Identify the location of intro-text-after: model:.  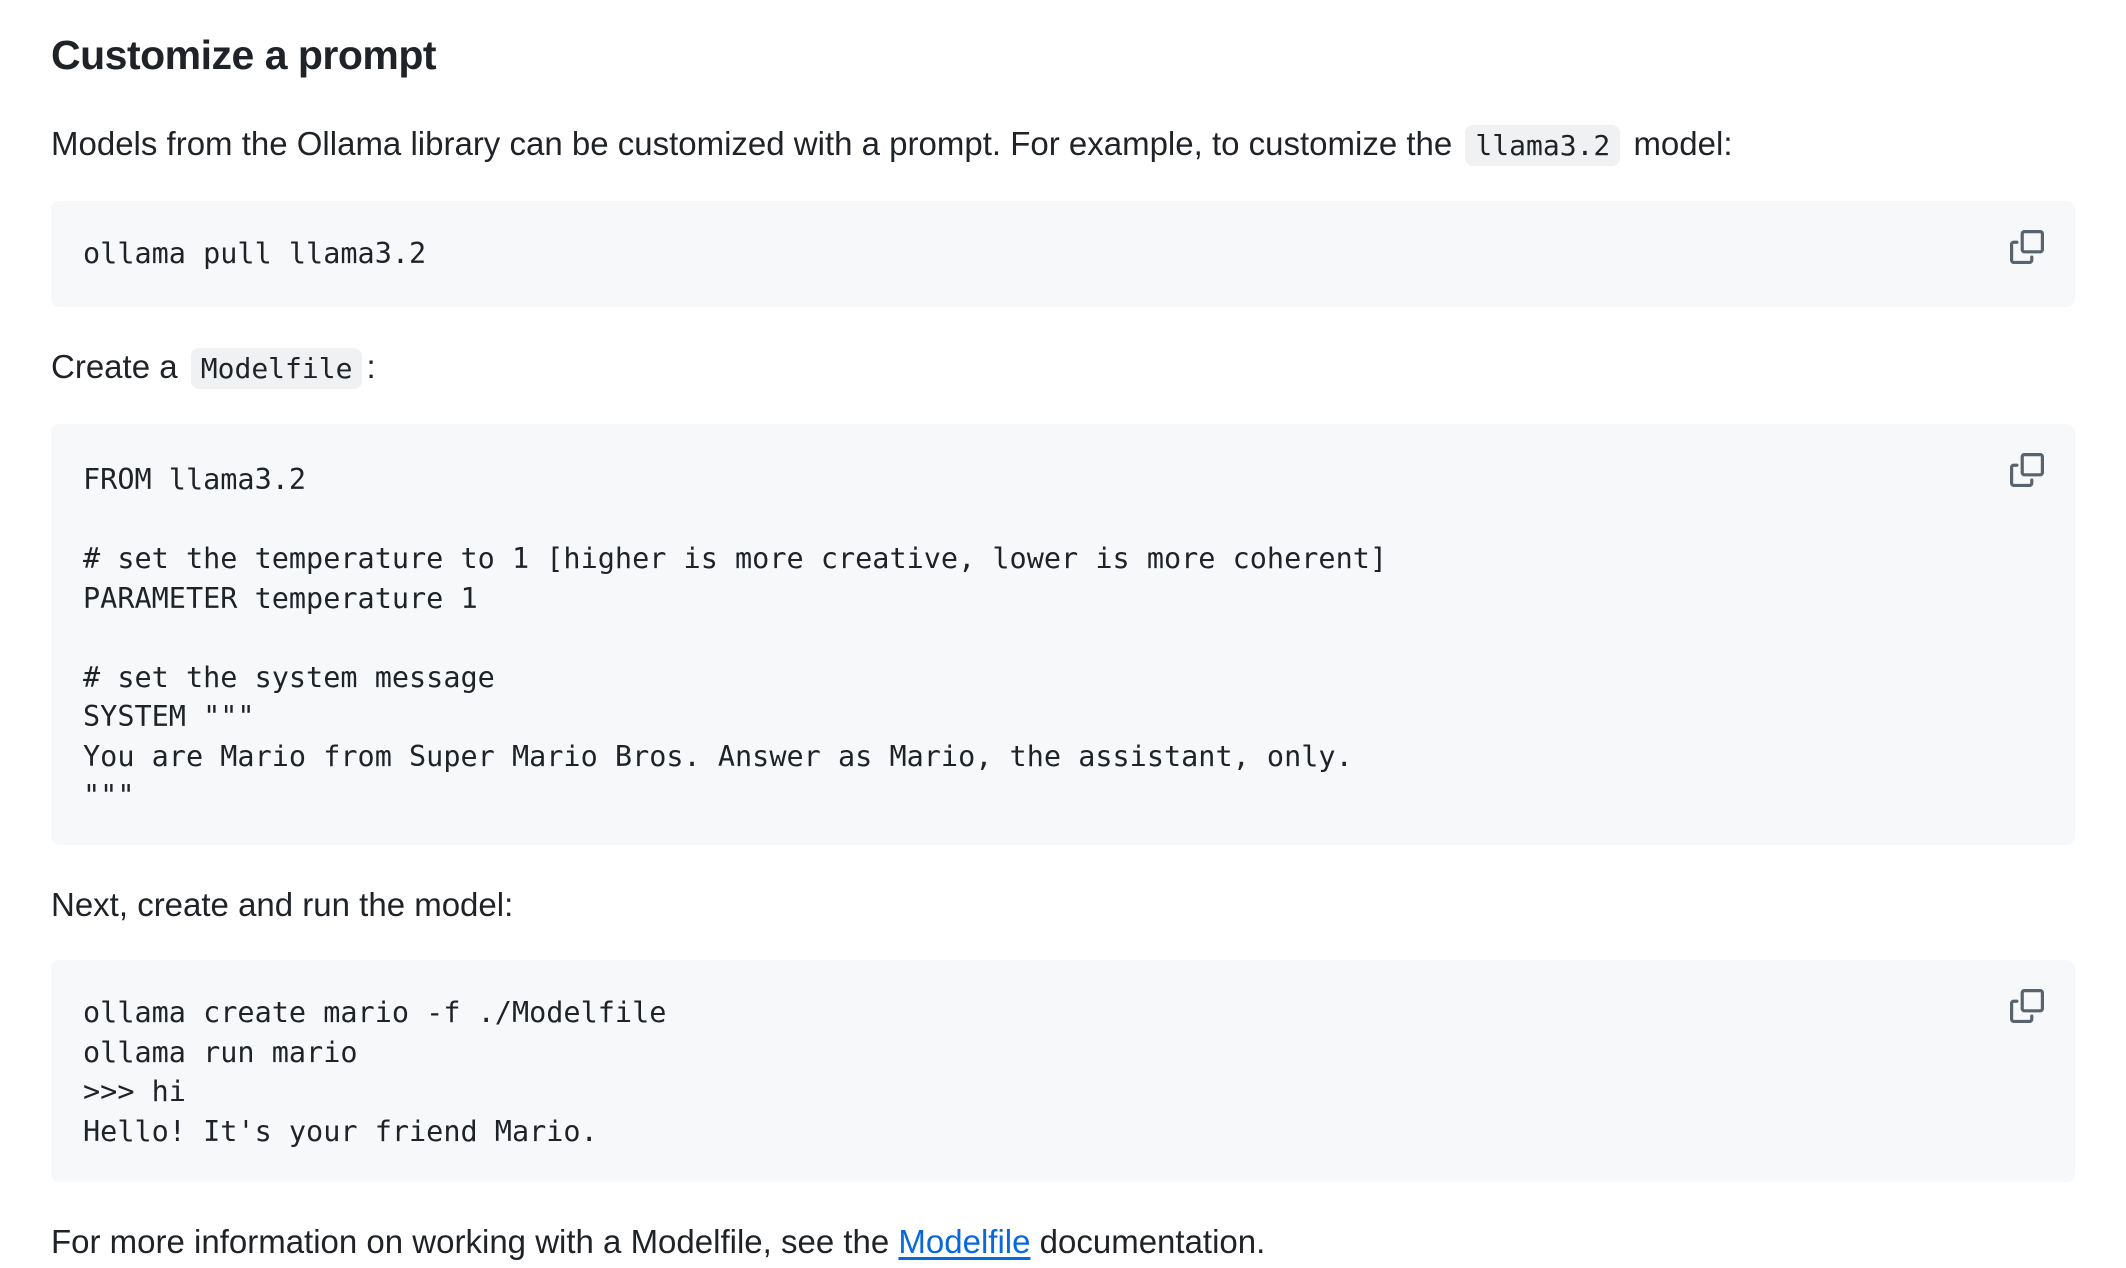
(1683, 143).